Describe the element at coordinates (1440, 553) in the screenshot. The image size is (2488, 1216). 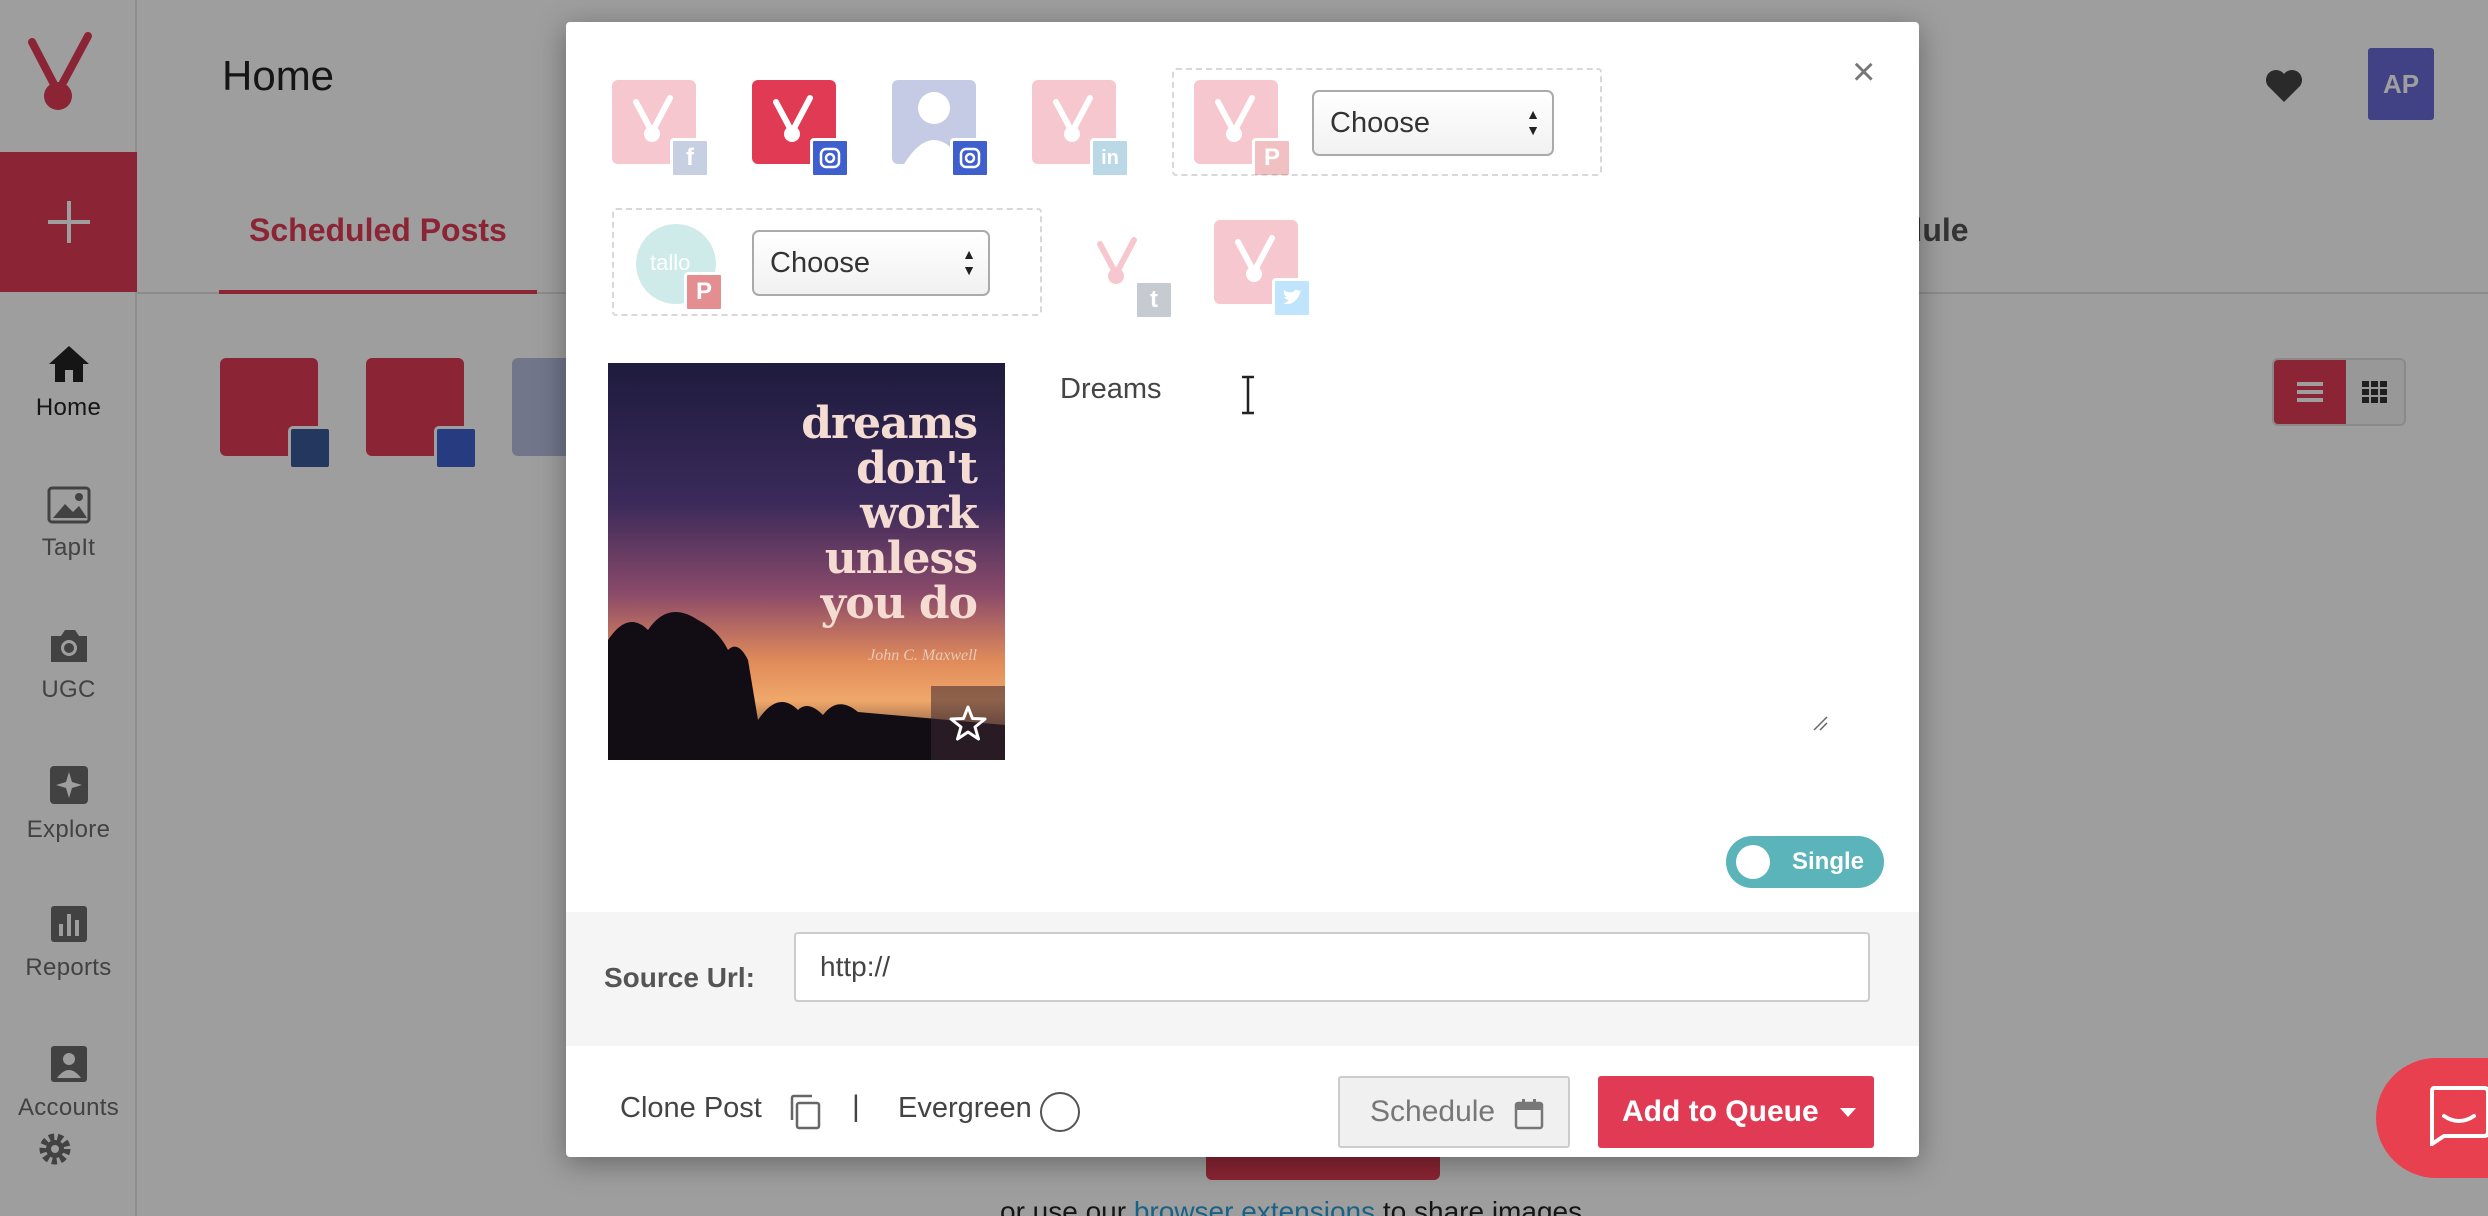
I see `caption-textarea: Dreams` at that location.